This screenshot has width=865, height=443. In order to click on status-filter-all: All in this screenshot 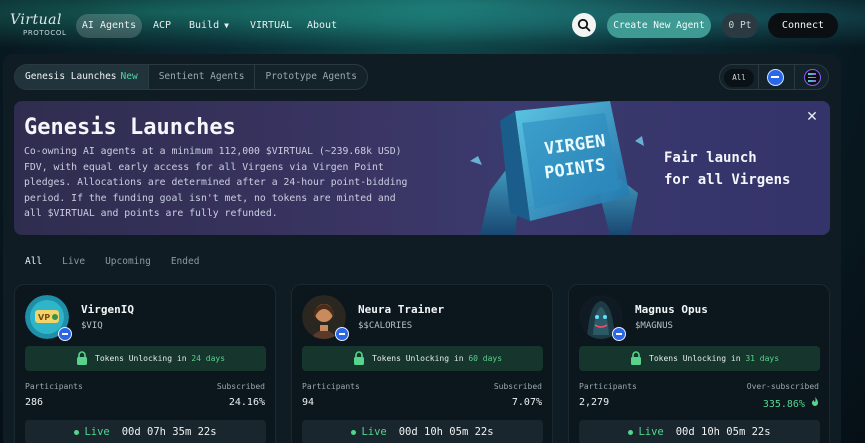, I will do `click(33, 261)`.